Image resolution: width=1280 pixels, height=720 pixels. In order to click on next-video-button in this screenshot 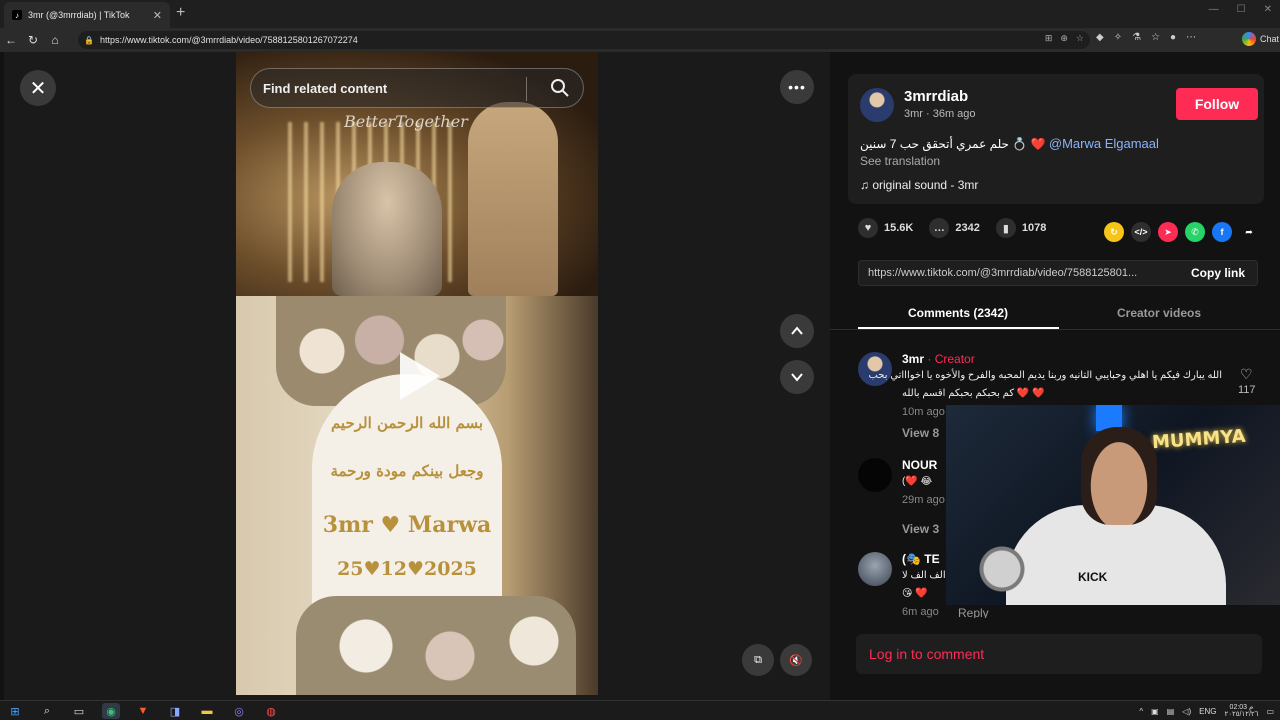, I will do `click(797, 377)`.